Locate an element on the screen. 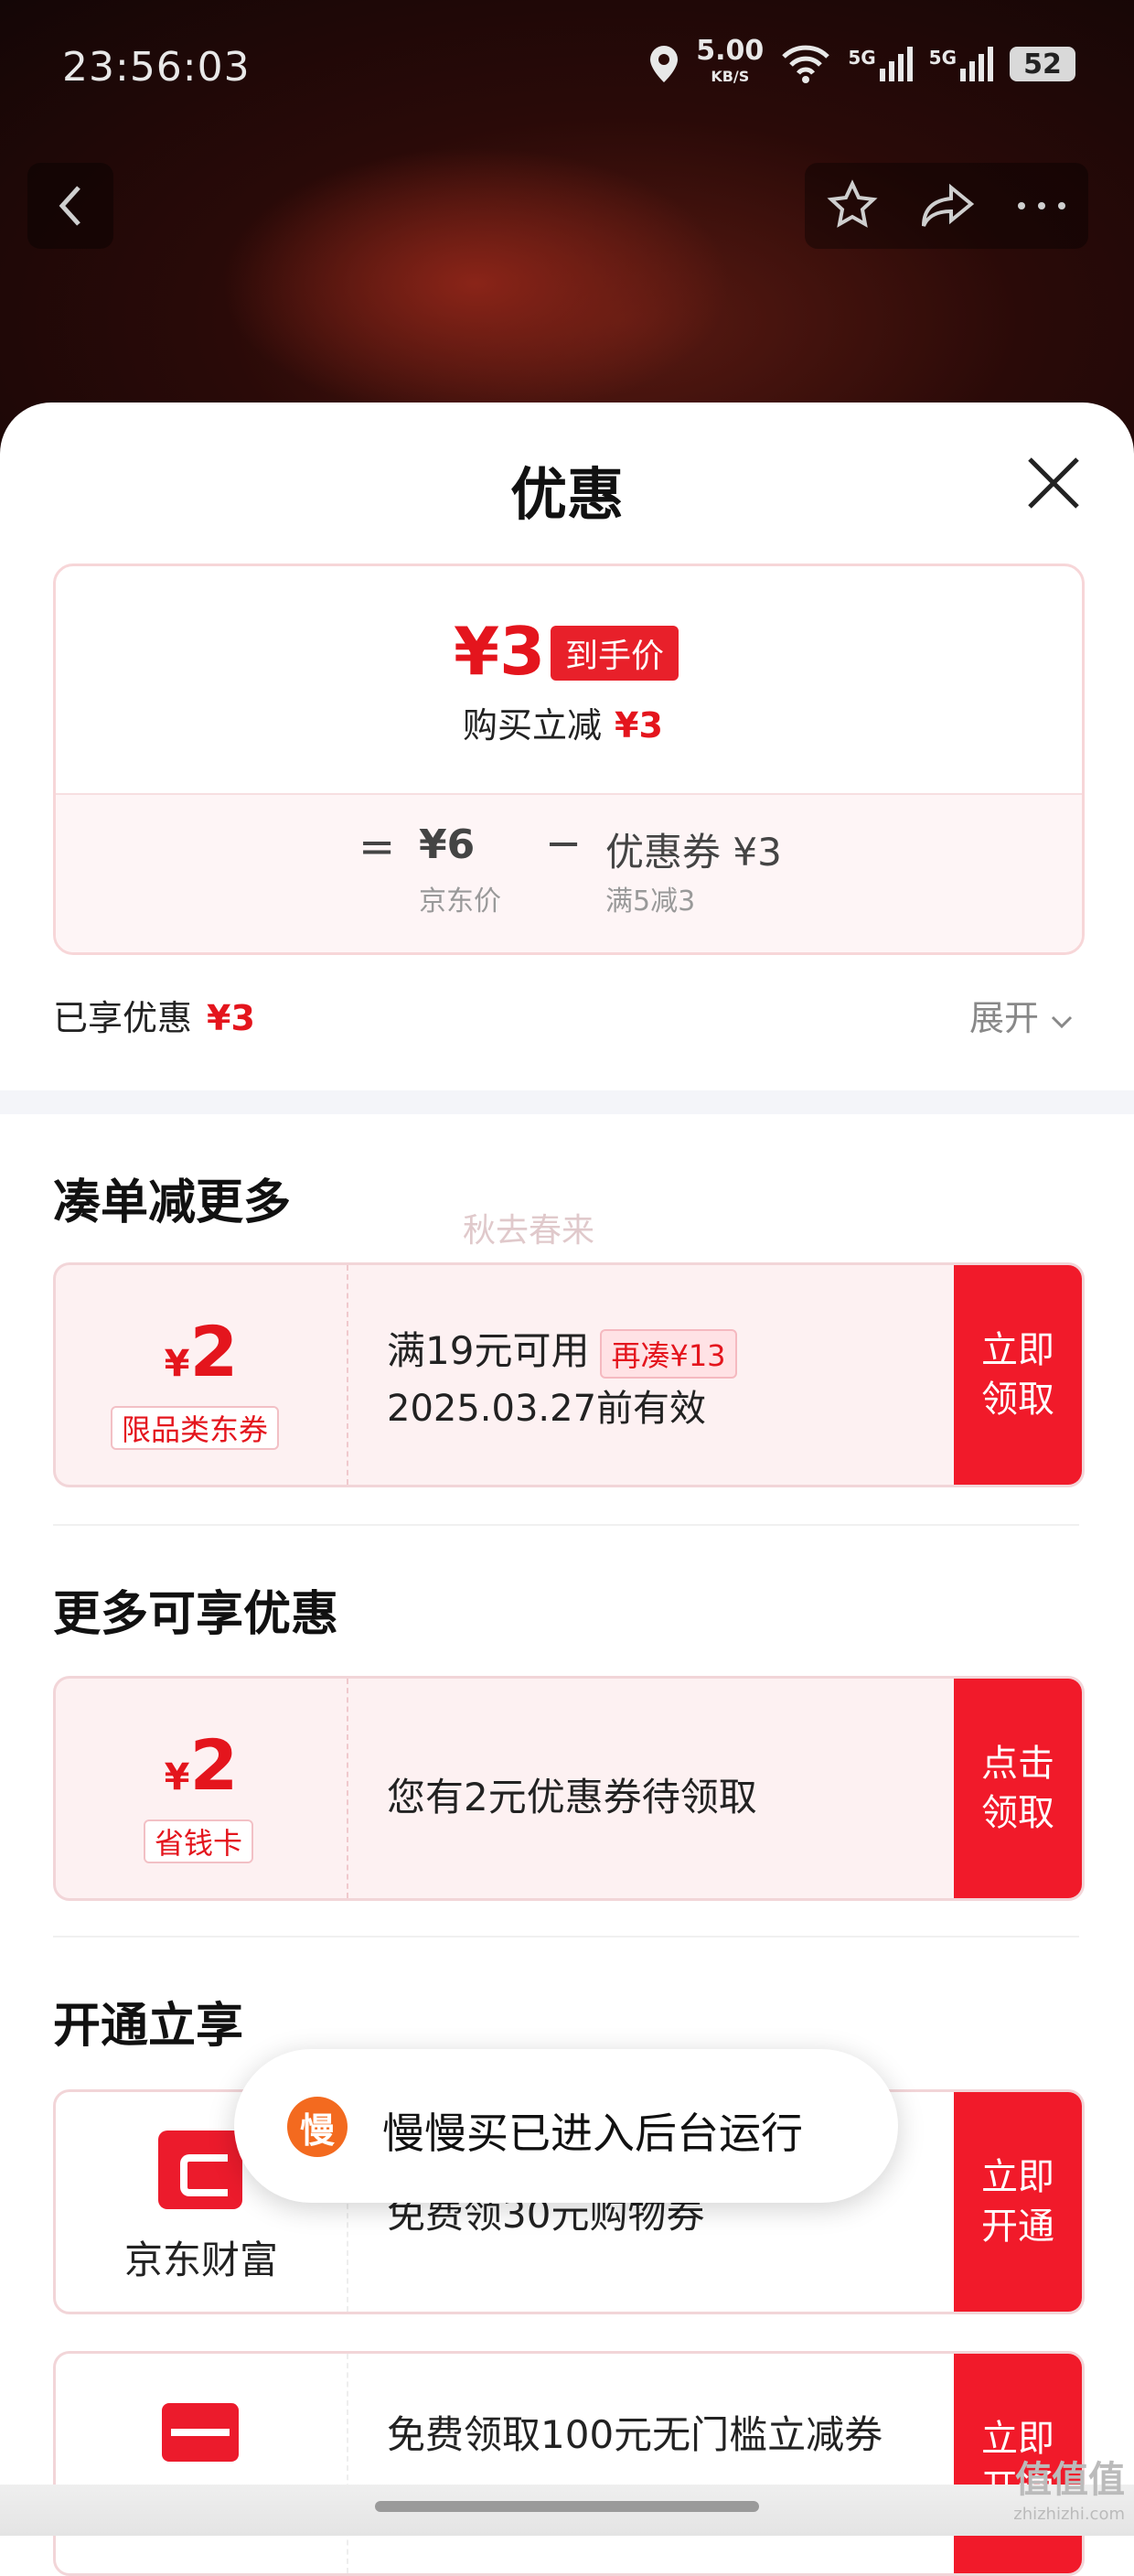 This screenshot has height=2576, width=1134. coupon-price: 优惠券 ¥3 is located at coordinates (693, 852).